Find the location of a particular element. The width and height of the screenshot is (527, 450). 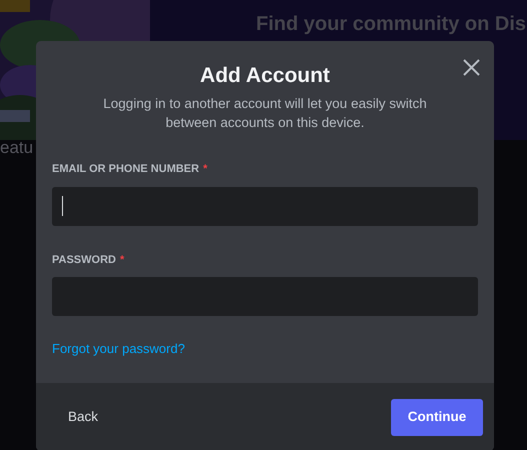

dialog-description: Logging in to another account will let you easily switch between accounts on this device. is located at coordinates (265, 113).